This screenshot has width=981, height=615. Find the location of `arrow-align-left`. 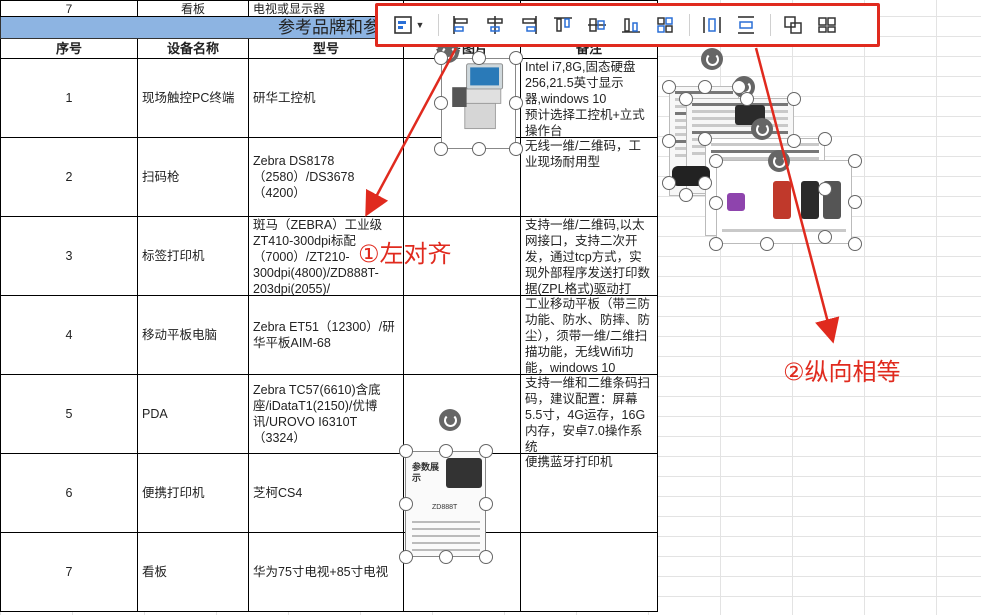

arrow-align-left is located at coordinates (411, 132).